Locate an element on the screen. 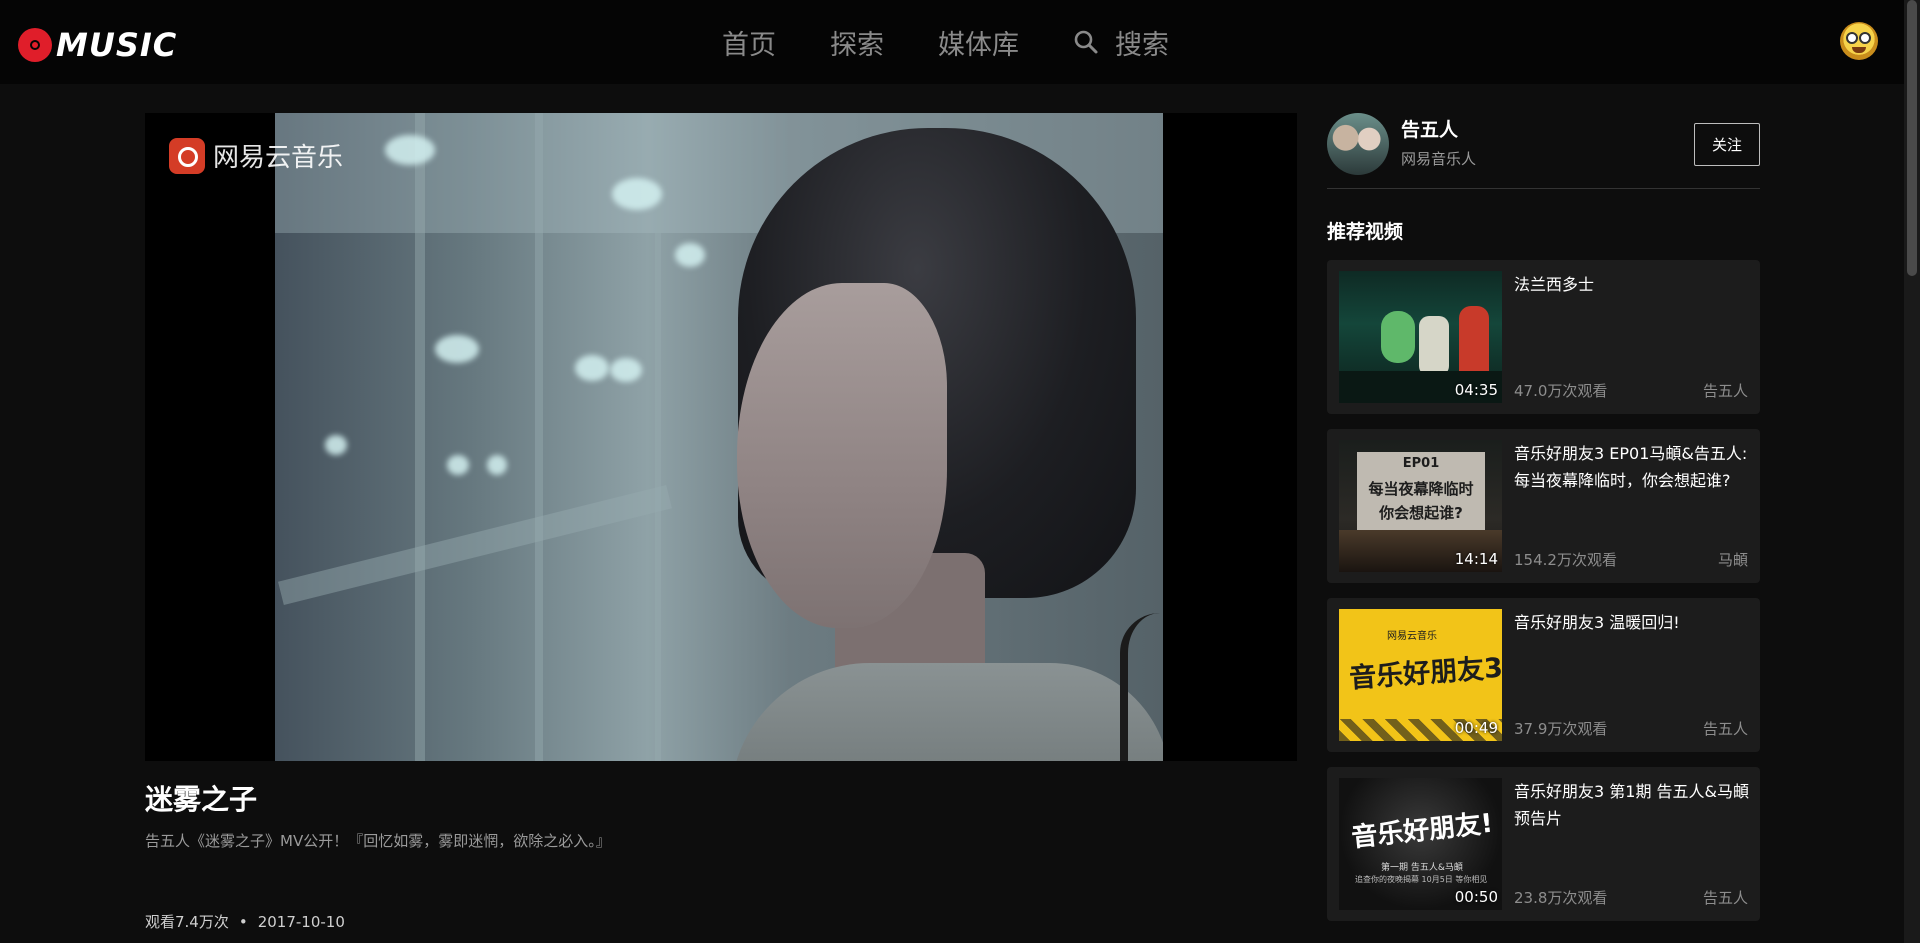 This screenshot has width=1920, height=943. top-header: MUSIC 首页 探索 媒体库 搜索 is located at coordinates (952, 42).